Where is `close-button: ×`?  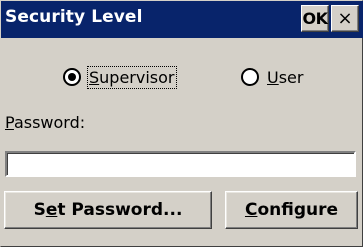
close-button: × is located at coordinates (345, 18).